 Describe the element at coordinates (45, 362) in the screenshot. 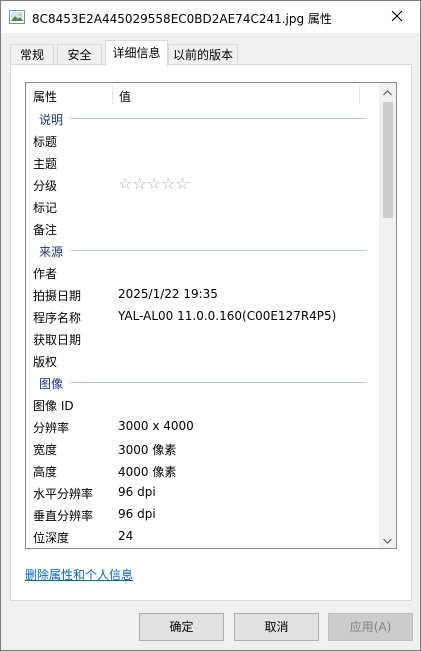

I see `property-name: 版权` at that location.